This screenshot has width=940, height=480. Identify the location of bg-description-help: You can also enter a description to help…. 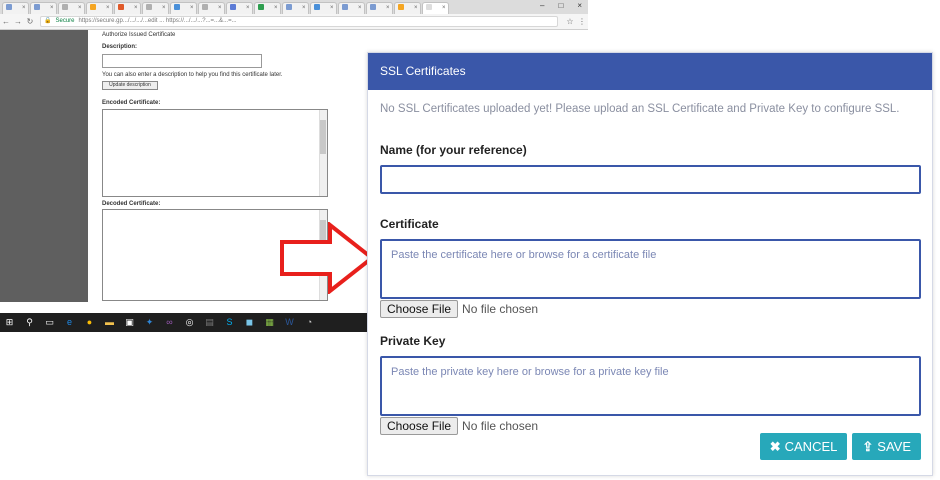
(192, 75).